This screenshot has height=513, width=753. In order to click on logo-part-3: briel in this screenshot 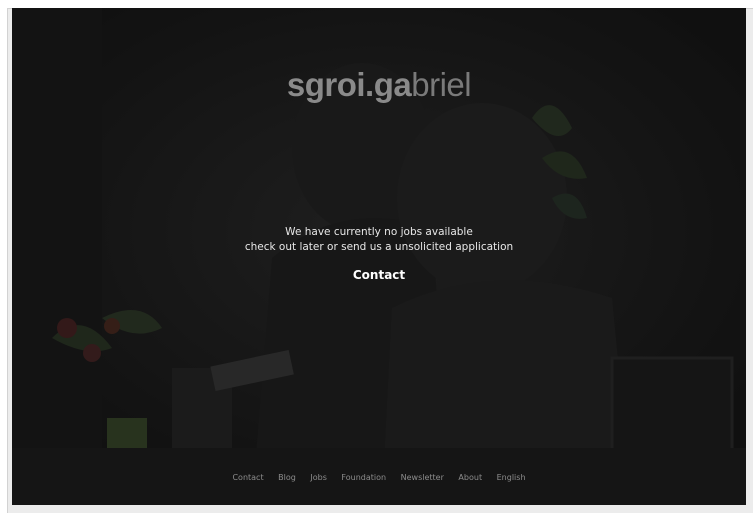, I will do `click(441, 84)`.